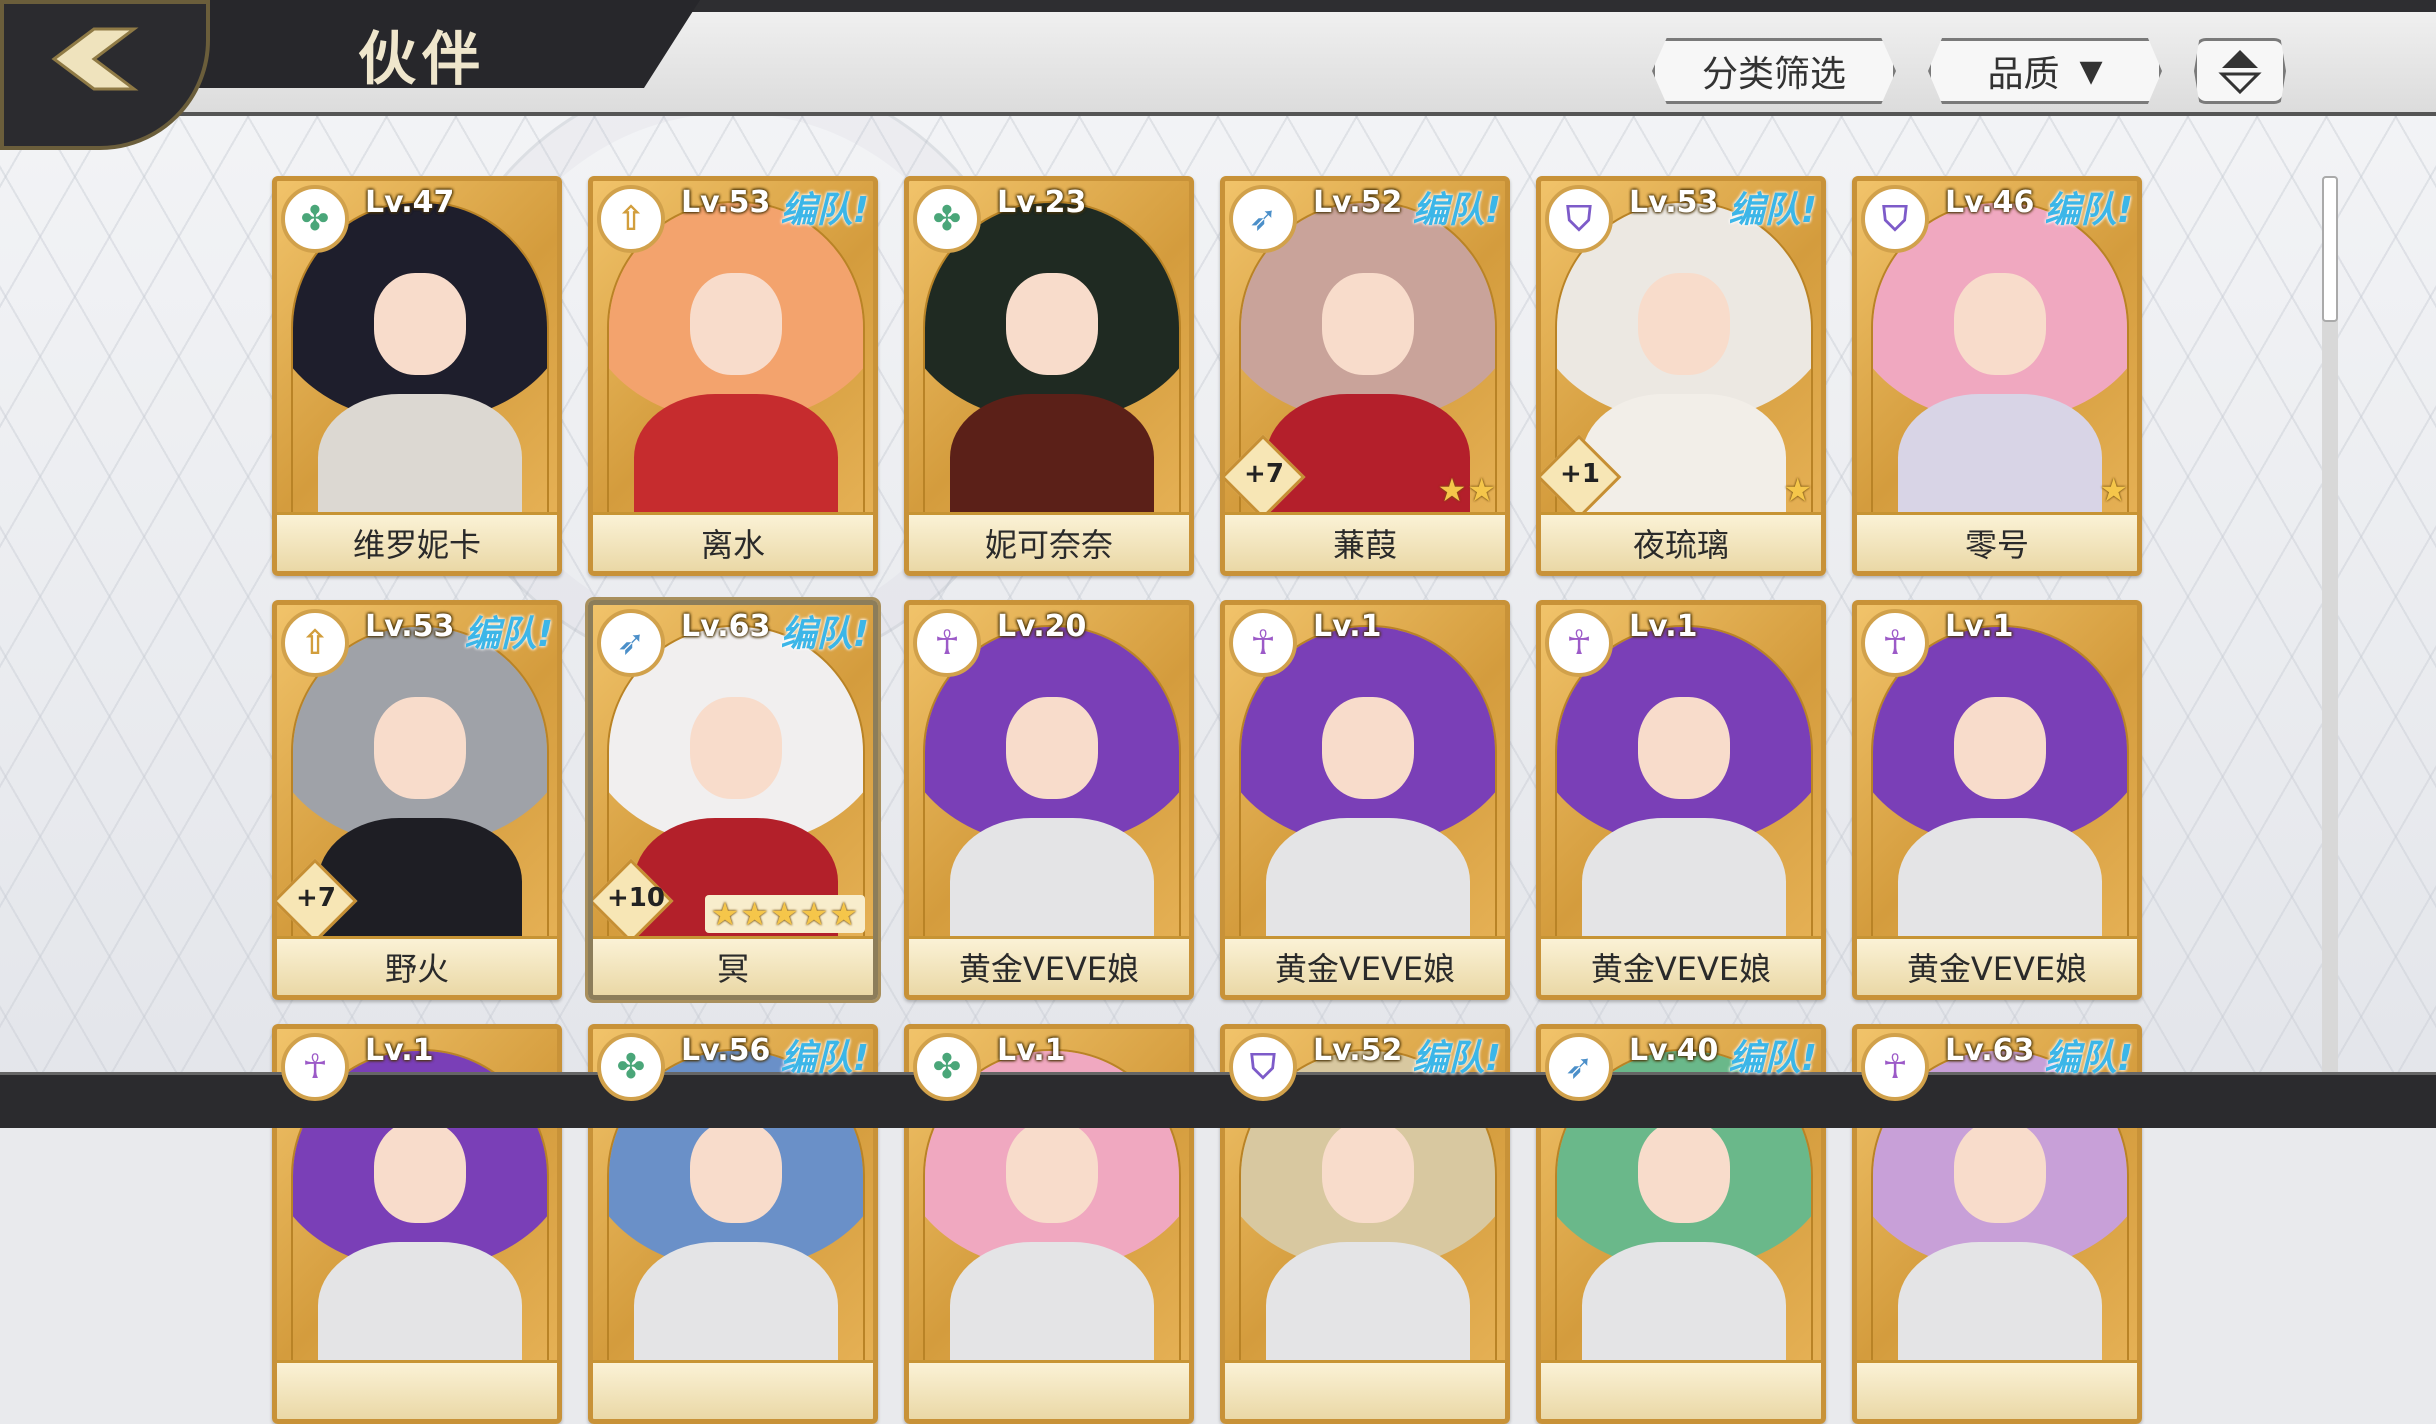  What do you see at coordinates (726, 1050) in the screenshot?
I see `level-label: Lv.56` at bounding box center [726, 1050].